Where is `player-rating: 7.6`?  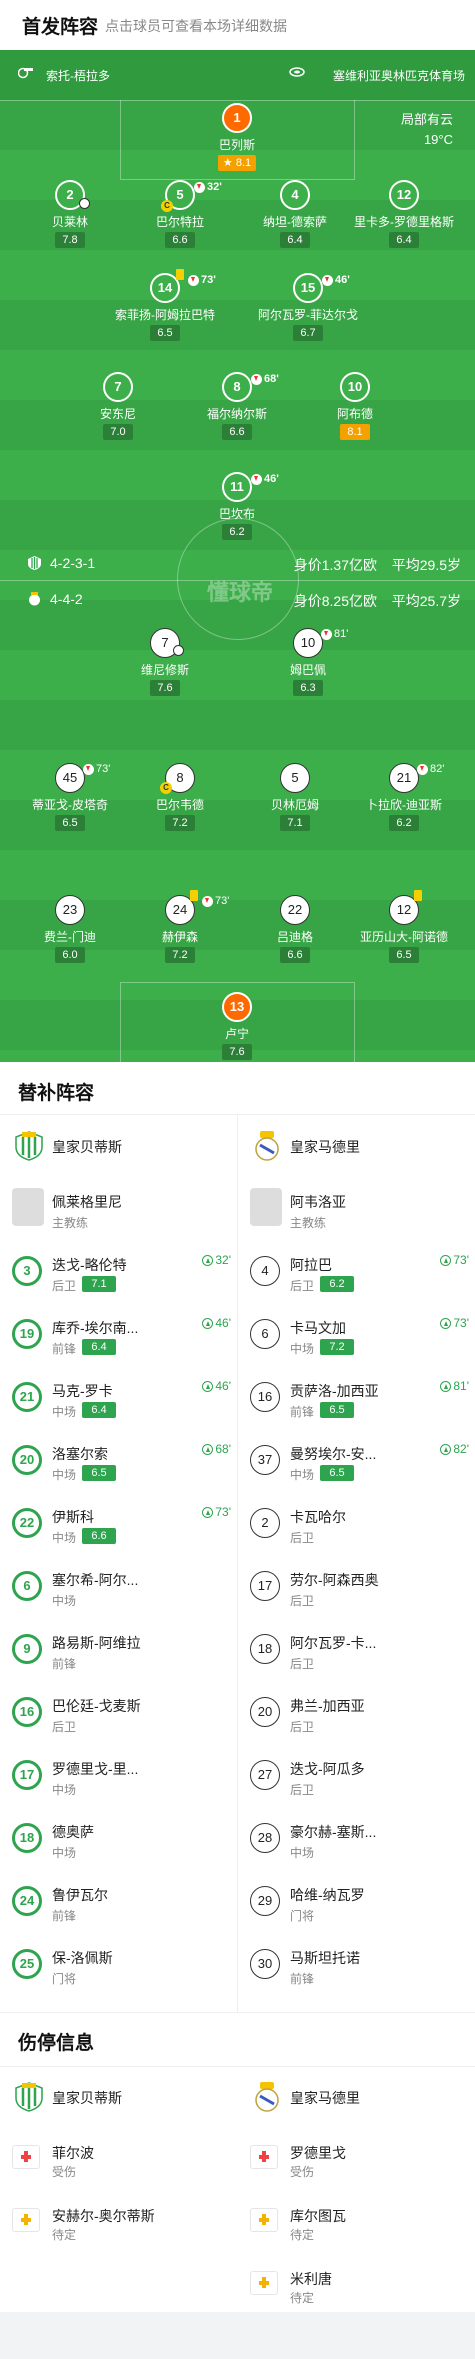
player-rating: 7.6 is located at coordinates (165, 688).